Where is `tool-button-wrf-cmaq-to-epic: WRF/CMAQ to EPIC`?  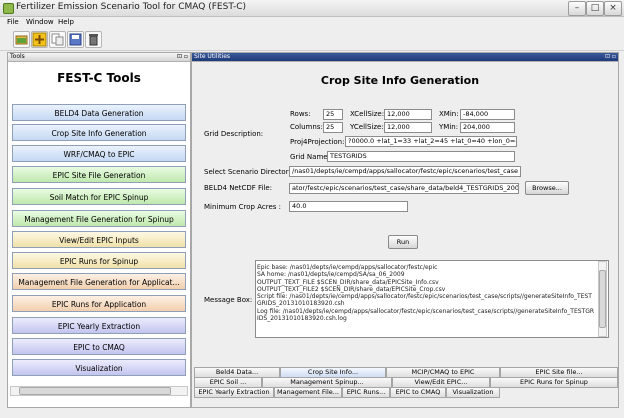 tool-button-wrf-cmaq-to-epic: WRF/CMAQ to EPIC is located at coordinates (99, 153).